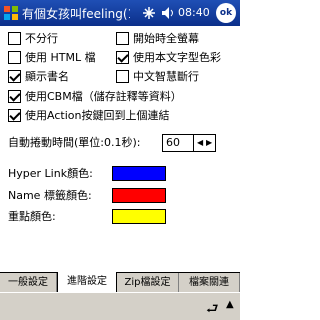 This screenshot has width=320, height=320. I want to click on settings-tabs: 一般設定 進階設定 Zip檔設定 檔案關連, so click(120, 282).